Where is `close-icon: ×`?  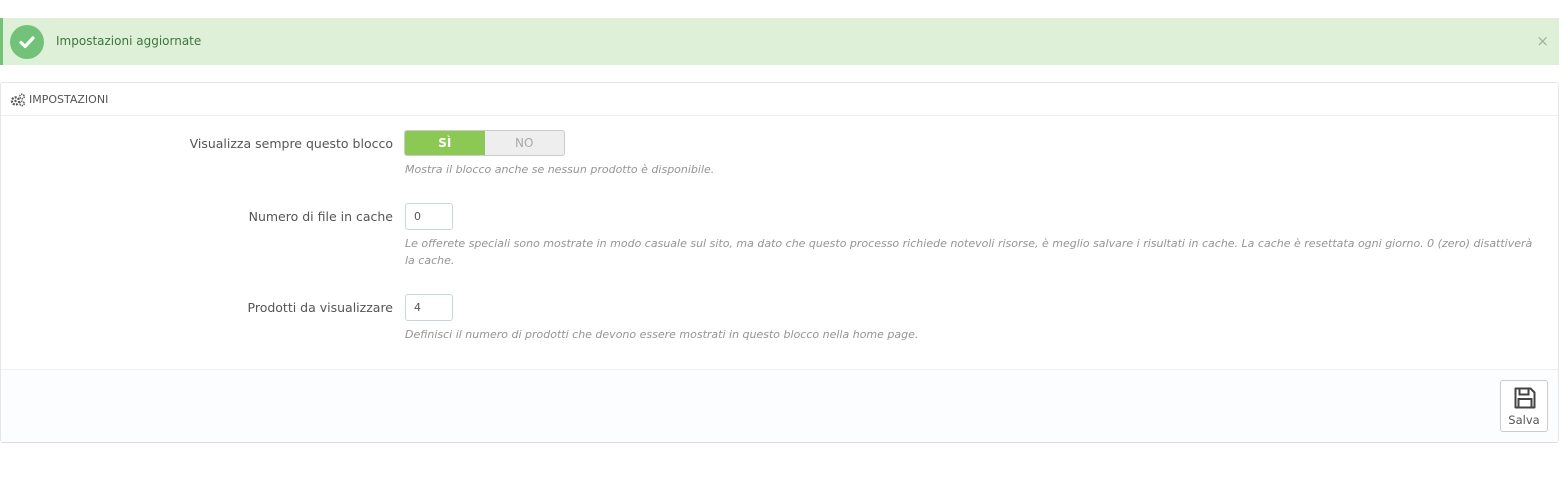
close-icon: × is located at coordinates (1542, 41).